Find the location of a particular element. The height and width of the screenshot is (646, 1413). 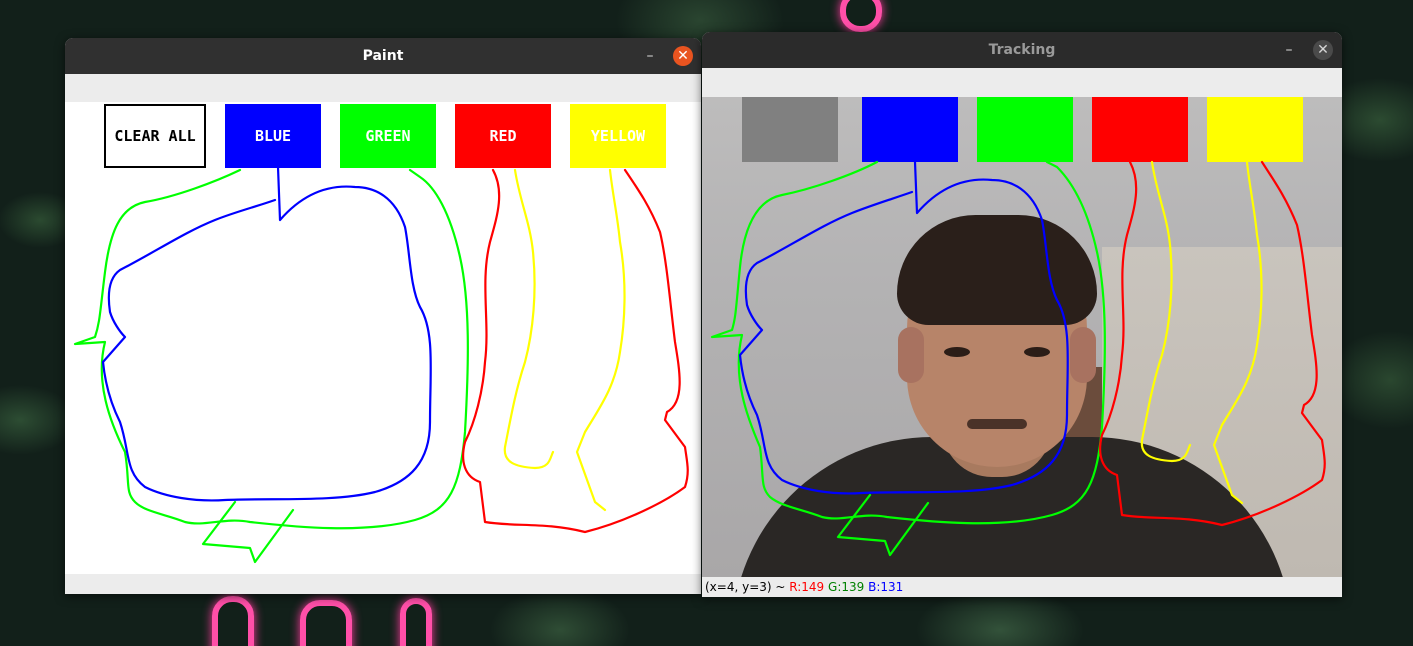

paint-titlebar: Paint – ✕ is located at coordinates (383, 56).